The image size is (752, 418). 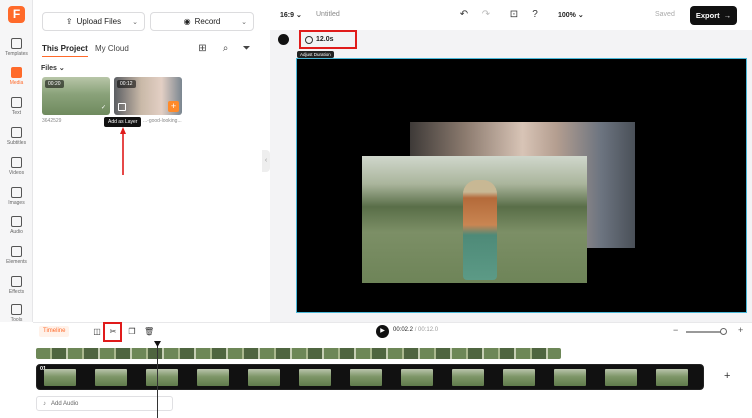 I want to click on tools-icon, so click(x=16, y=309).